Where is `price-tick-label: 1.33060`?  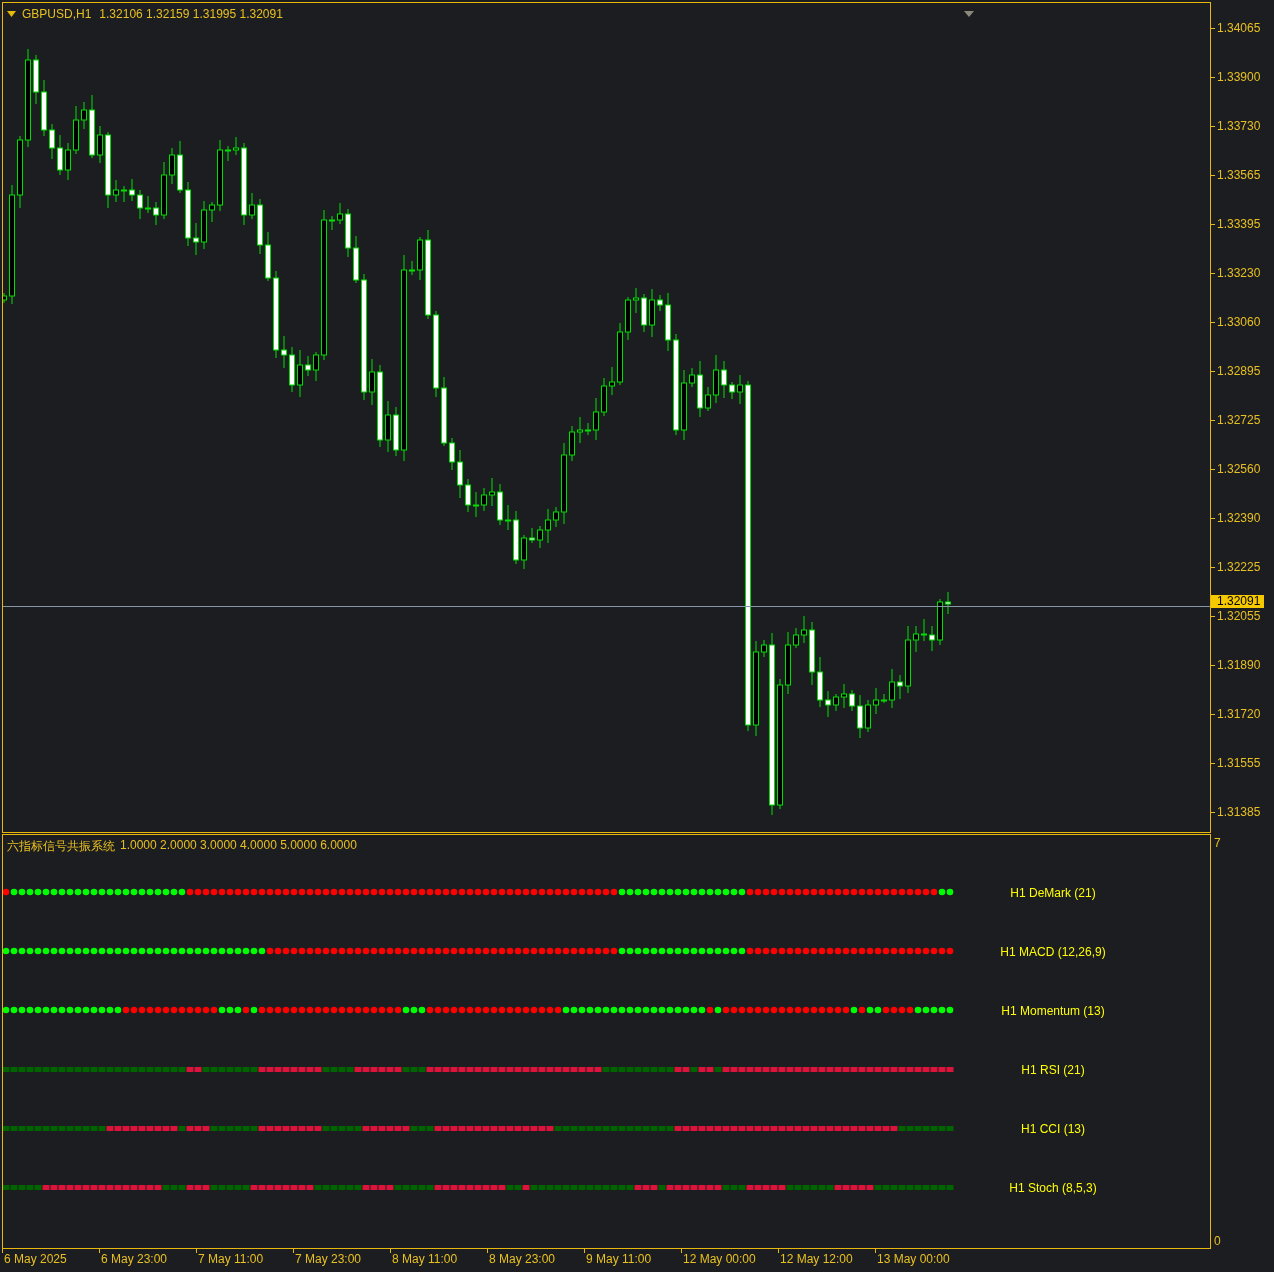 price-tick-label: 1.33060 is located at coordinates (1239, 322).